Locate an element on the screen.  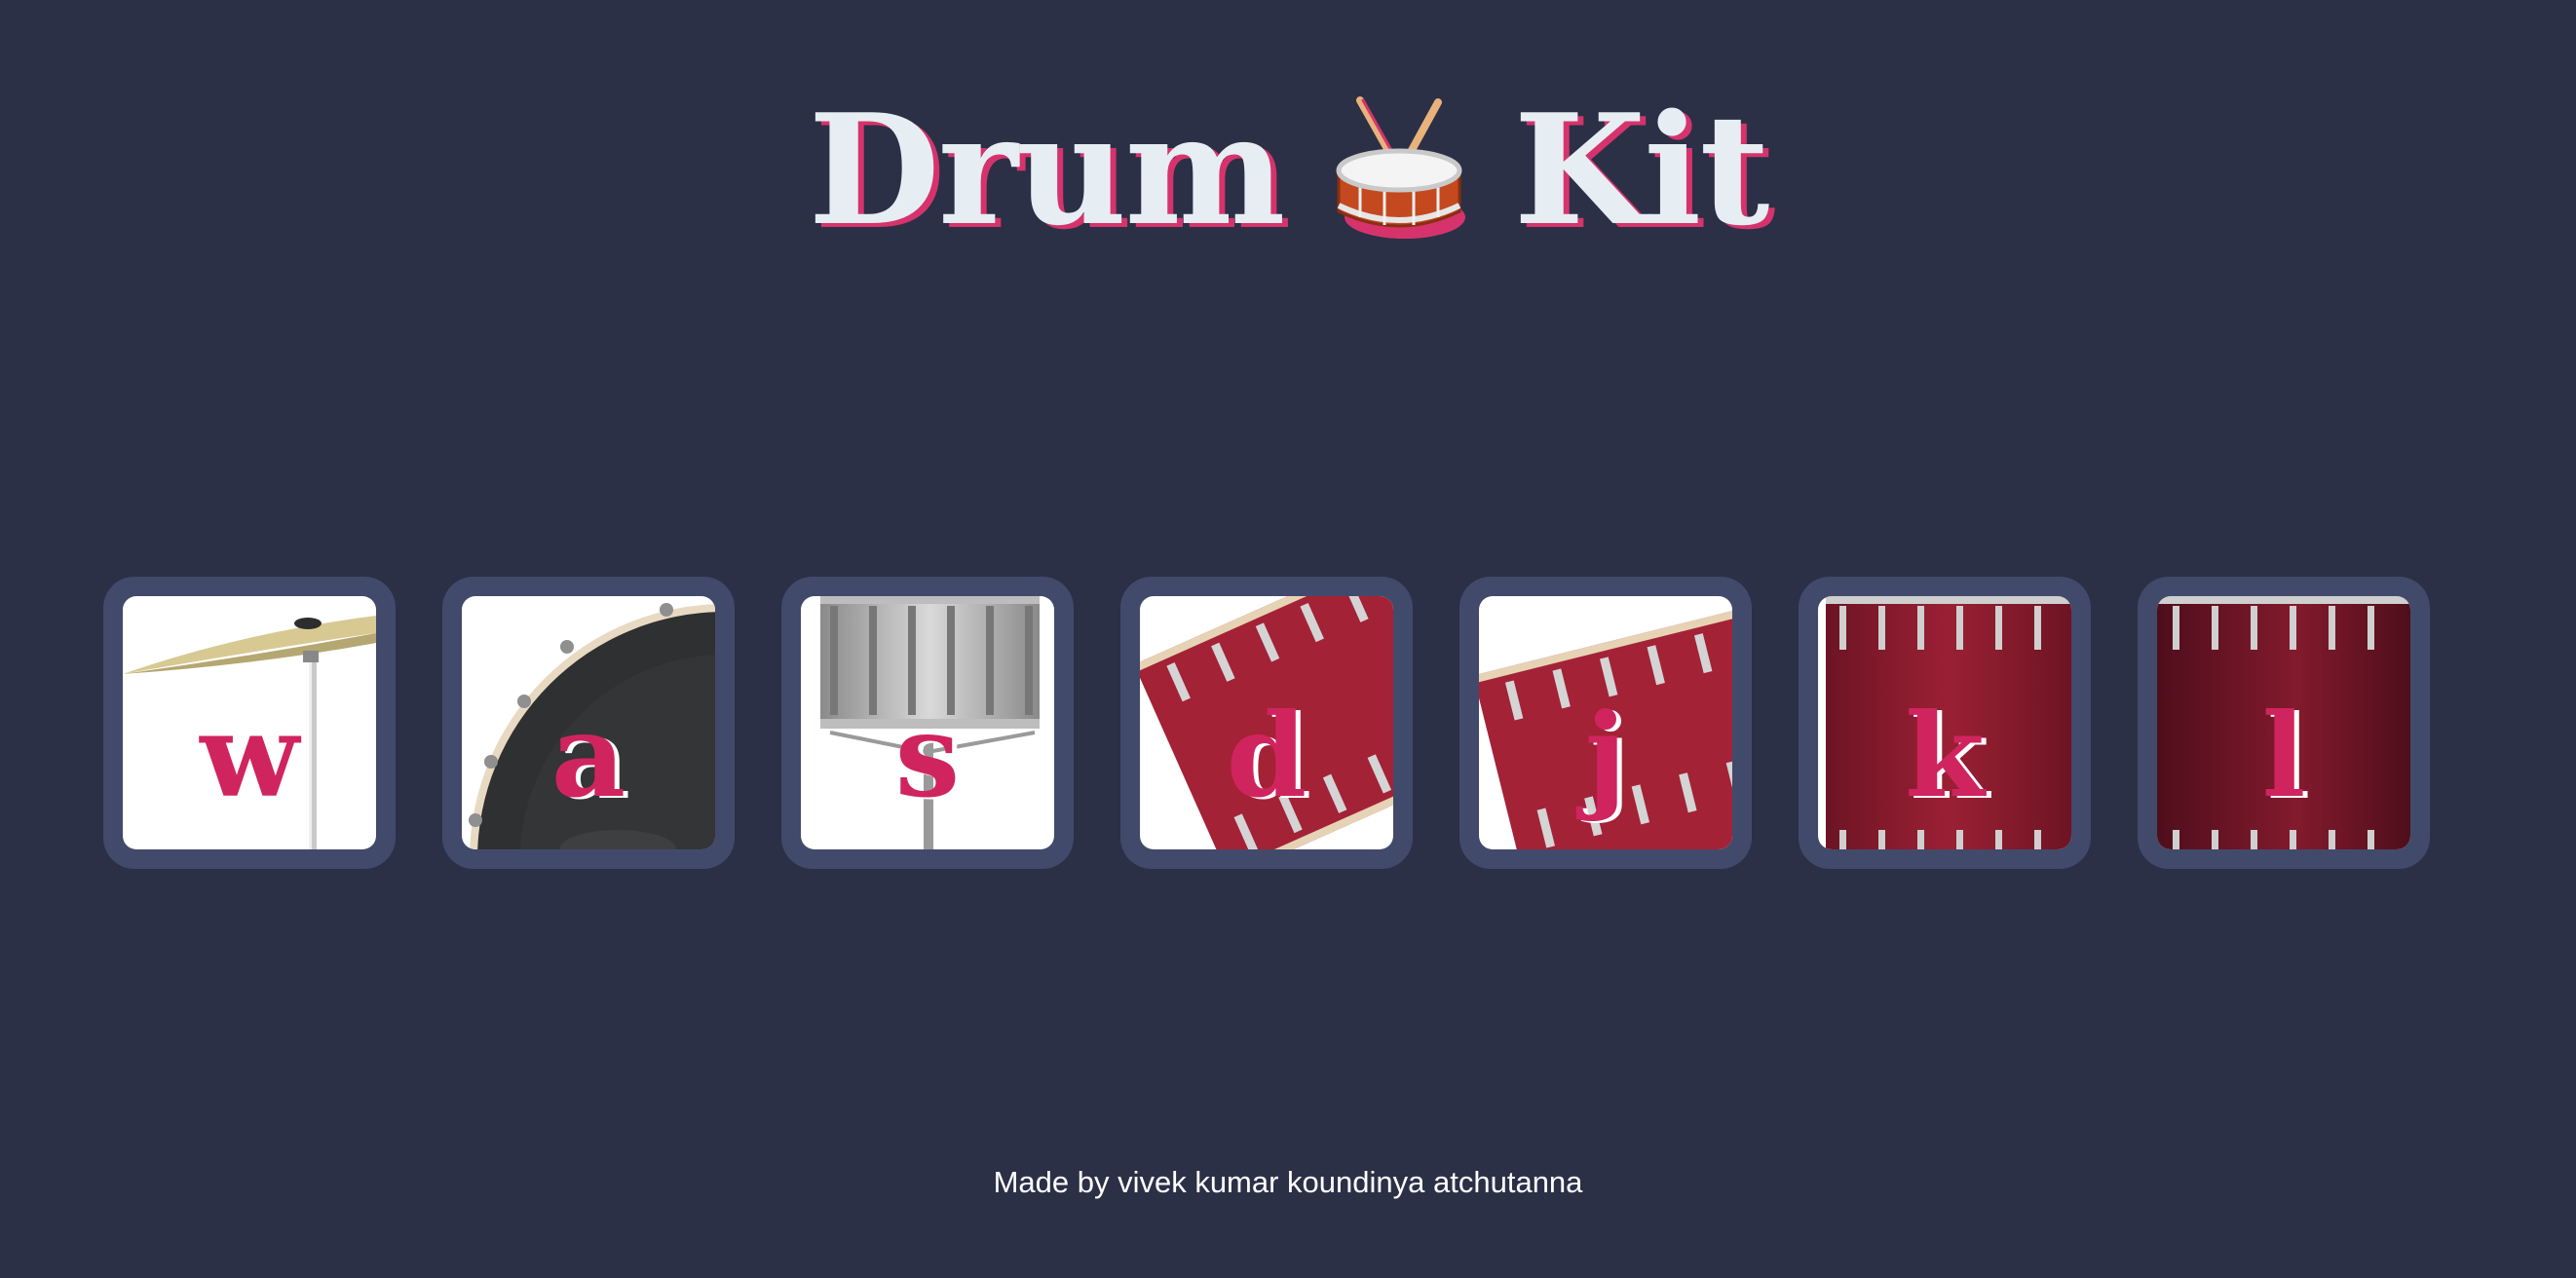
drum-pad-a-face: a is located at coordinates (588, 722).